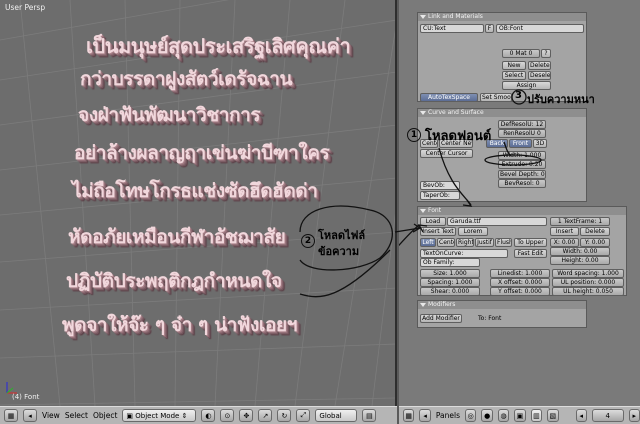 Image resolution: width=640 pixels, height=424 pixels. Describe the element at coordinates (183, 415) in the screenshot. I see `chevron-down-icon: ⇕` at that location.